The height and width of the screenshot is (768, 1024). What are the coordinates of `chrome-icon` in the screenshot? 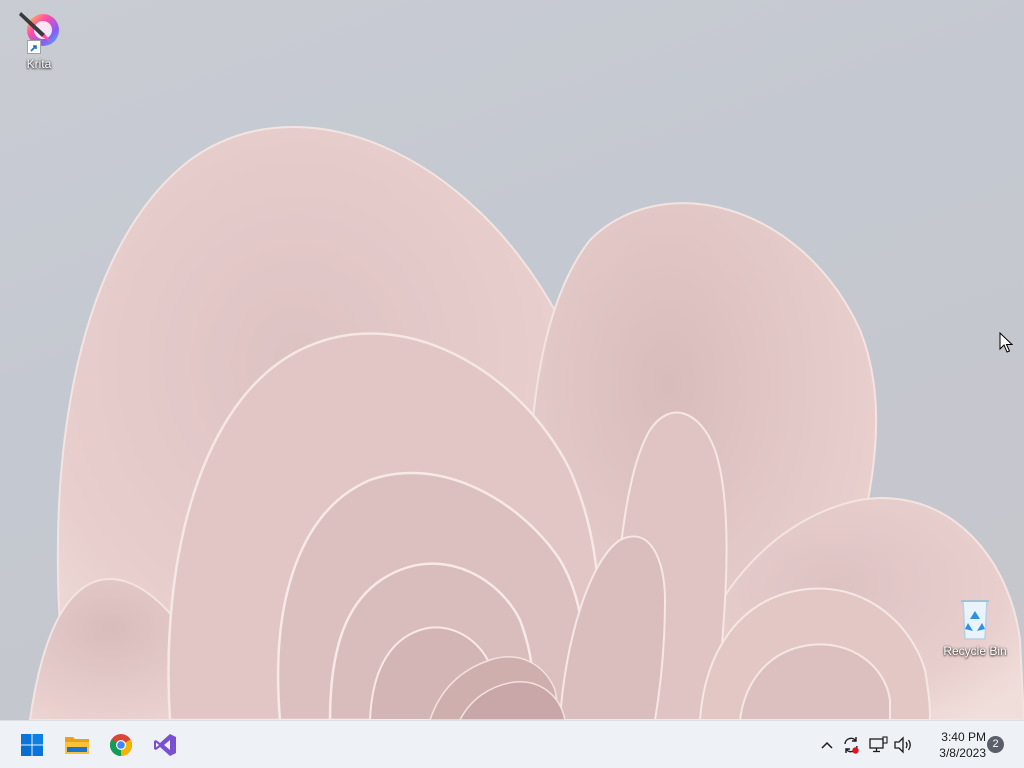 It's located at (121, 745).